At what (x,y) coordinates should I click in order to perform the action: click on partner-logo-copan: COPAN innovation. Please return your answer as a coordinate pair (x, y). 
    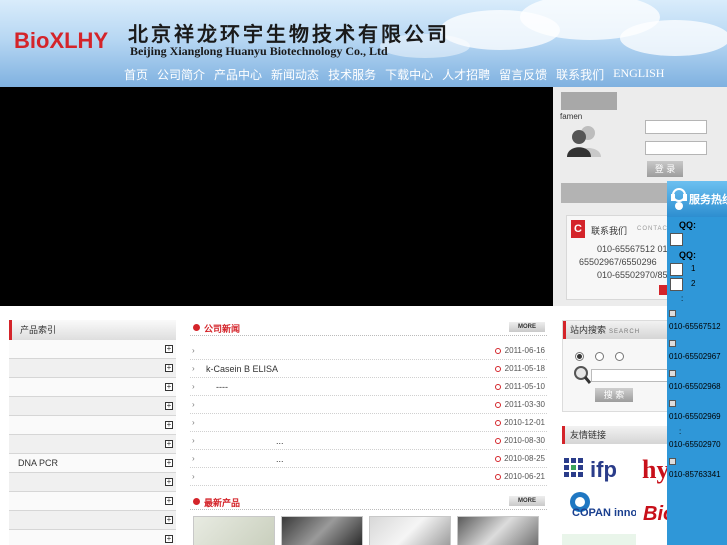
    Looking at the image, I should click on (616, 510).